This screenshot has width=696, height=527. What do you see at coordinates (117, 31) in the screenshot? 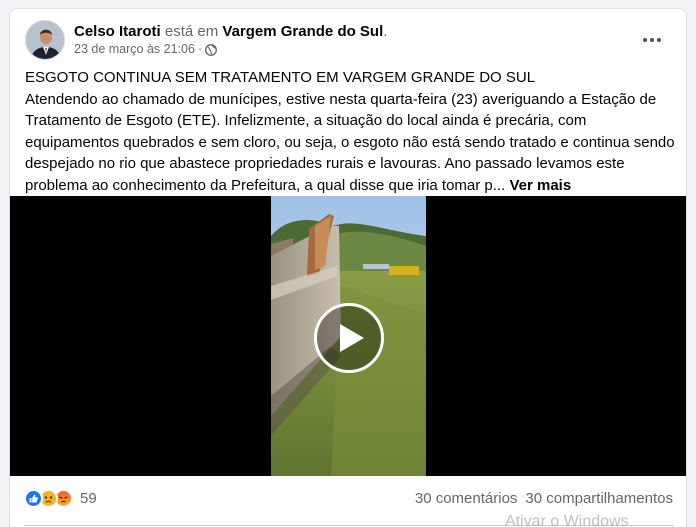
I see `author-name: Celso Itaroti` at bounding box center [117, 31].